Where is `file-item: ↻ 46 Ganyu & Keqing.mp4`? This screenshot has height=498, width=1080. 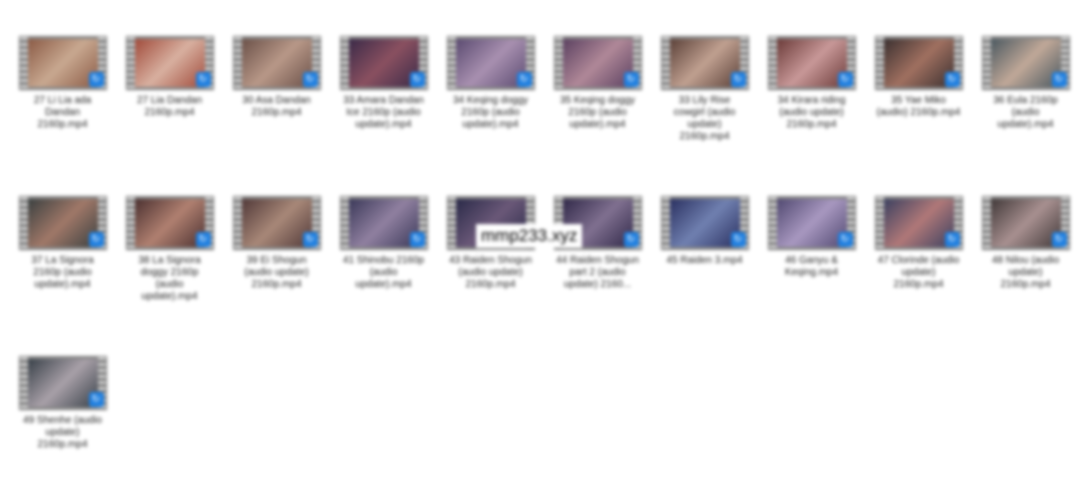 file-item: ↻ 46 Ganyu & Keqing.mp4 is located at coordinates (811, 267).